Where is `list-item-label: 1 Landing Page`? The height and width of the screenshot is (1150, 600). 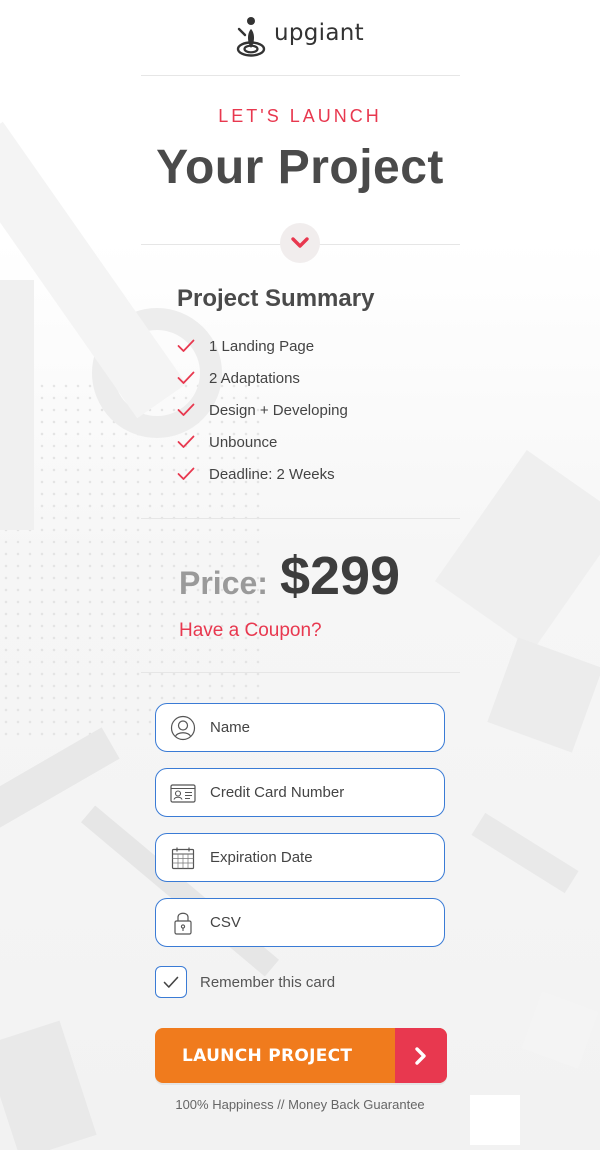 list-item-label: 1 Landing Page is located at coordinates (262, 346).